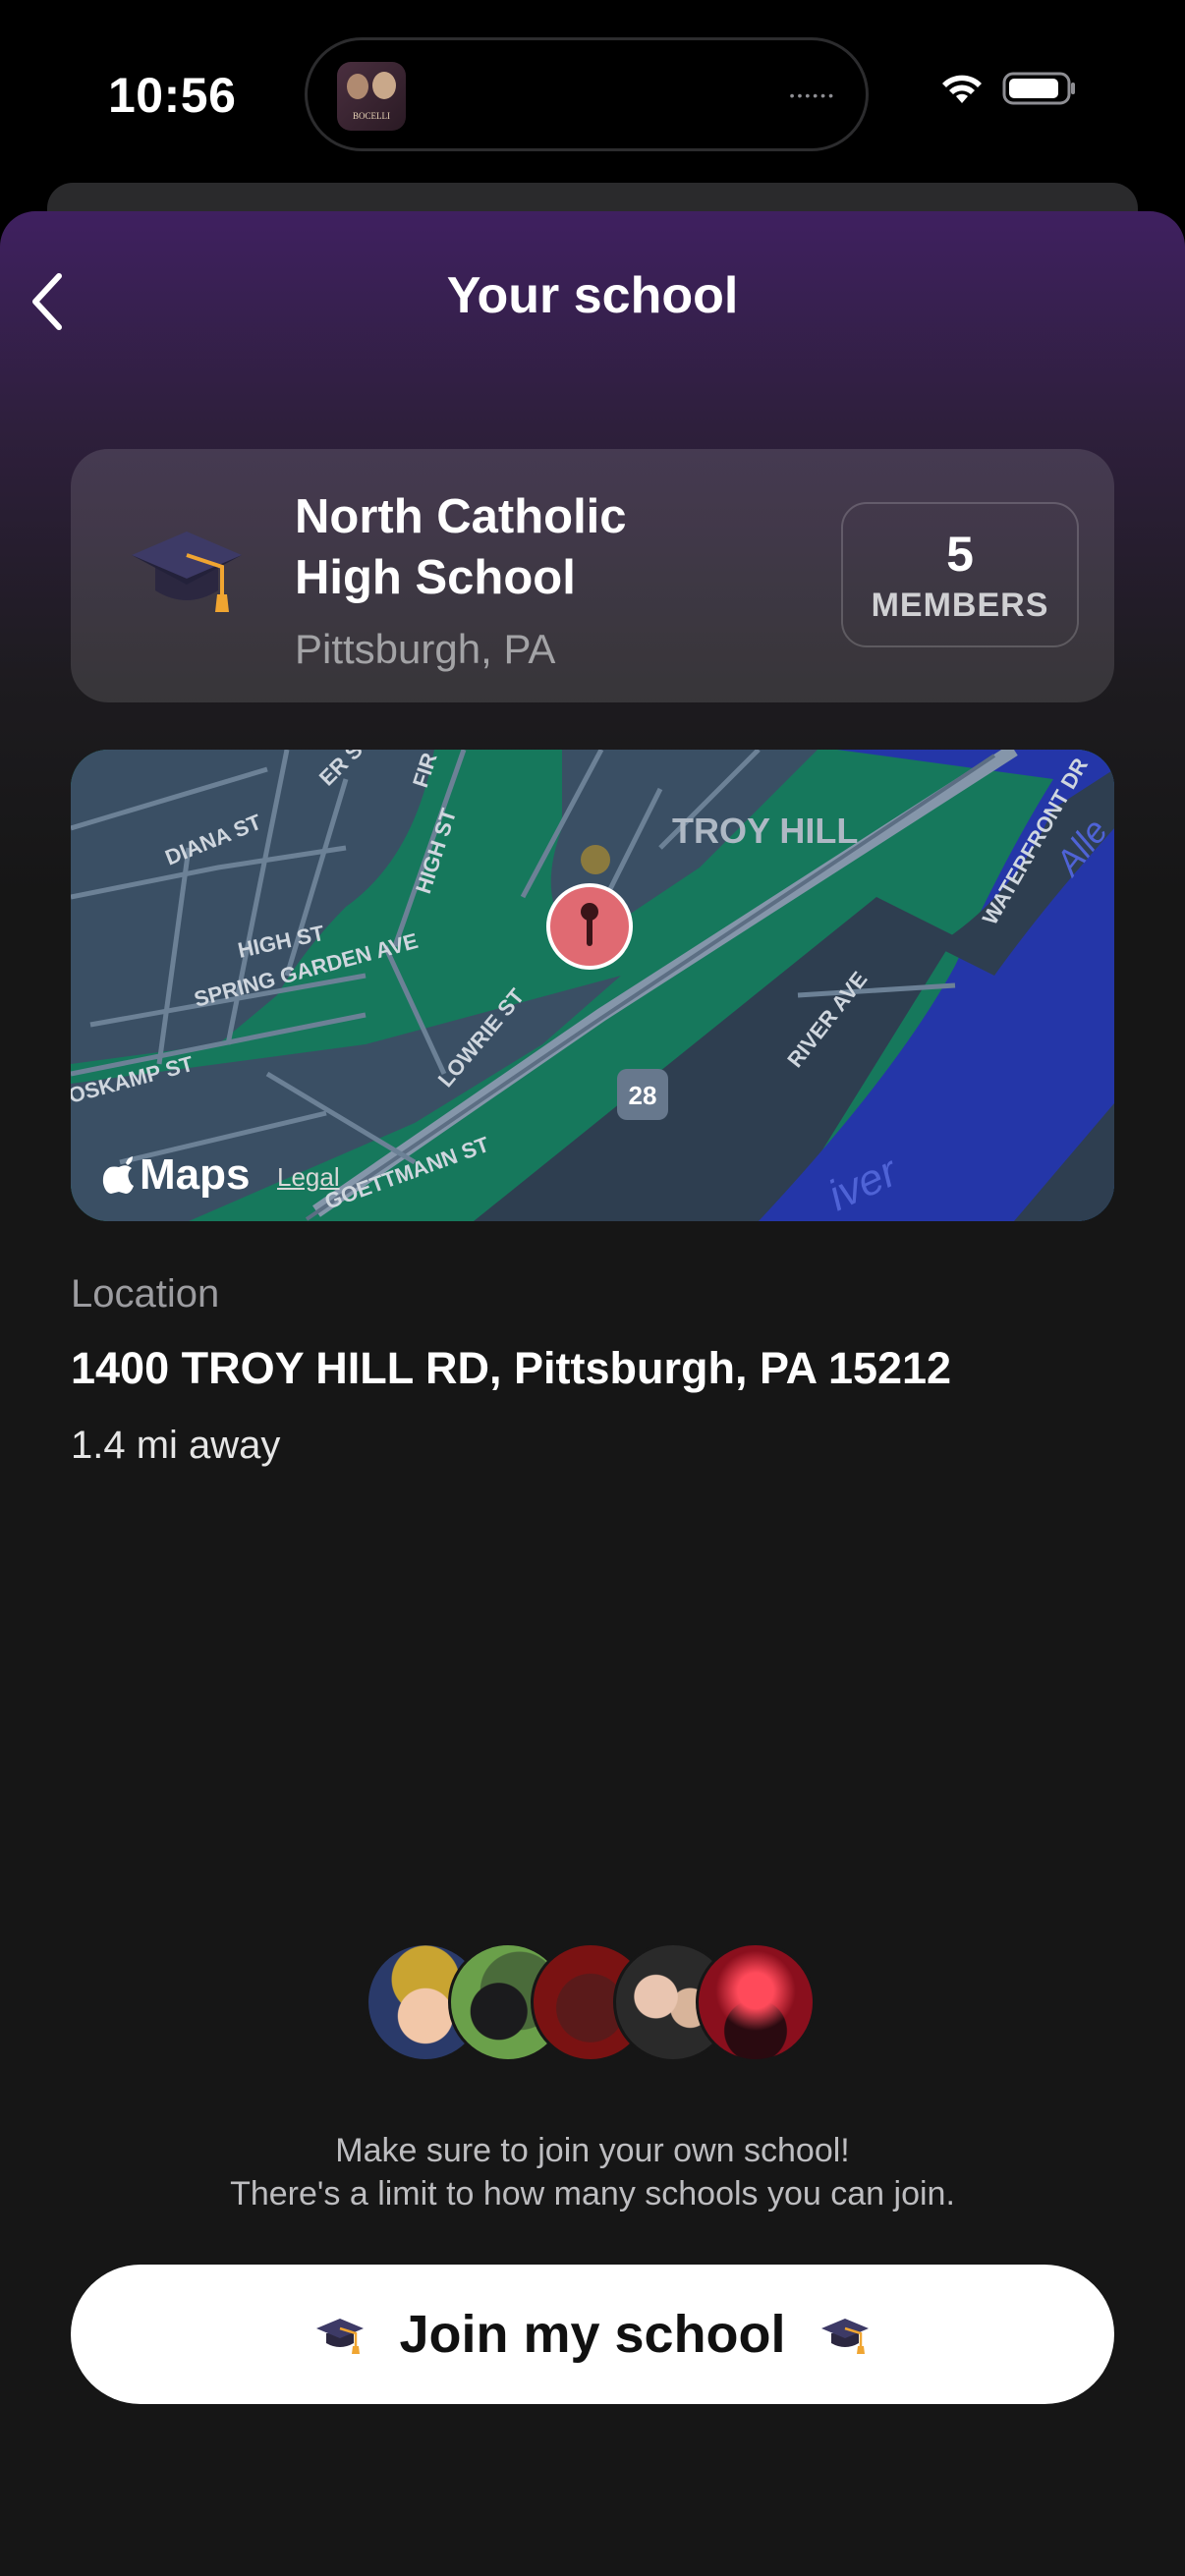 This screenshot has height=2576, width=1185. Describe the element at coordinates (756, 2002) in the screenshot. I see `avatar` at that location.